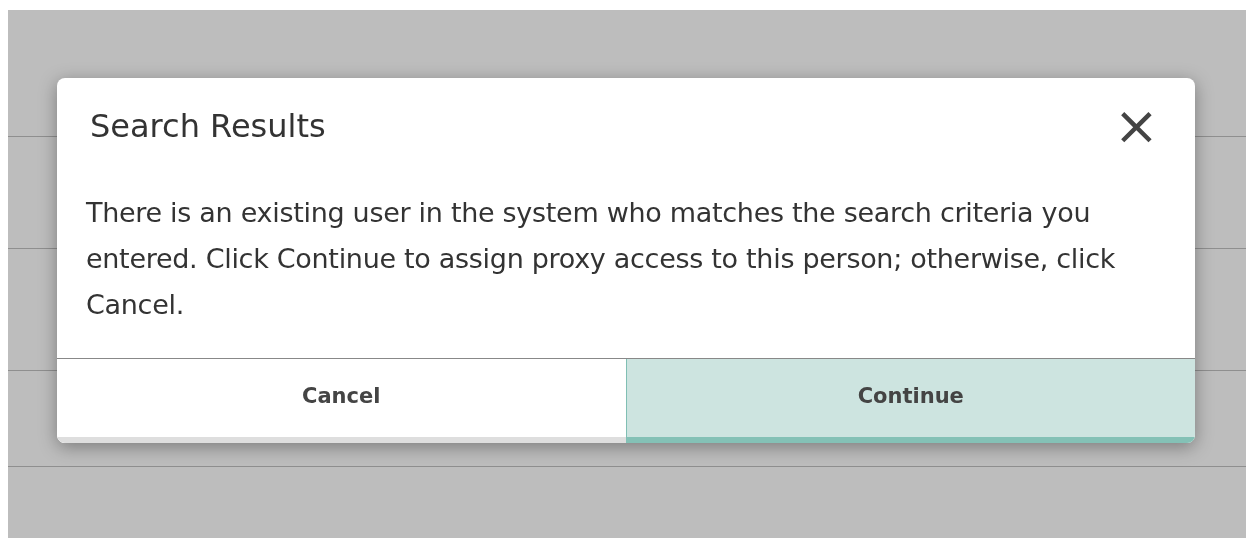  What do you see at coordinates (341, 401) in the screenshot?
I see `cancel-button: Cancel` at bounding box center [341, 401].